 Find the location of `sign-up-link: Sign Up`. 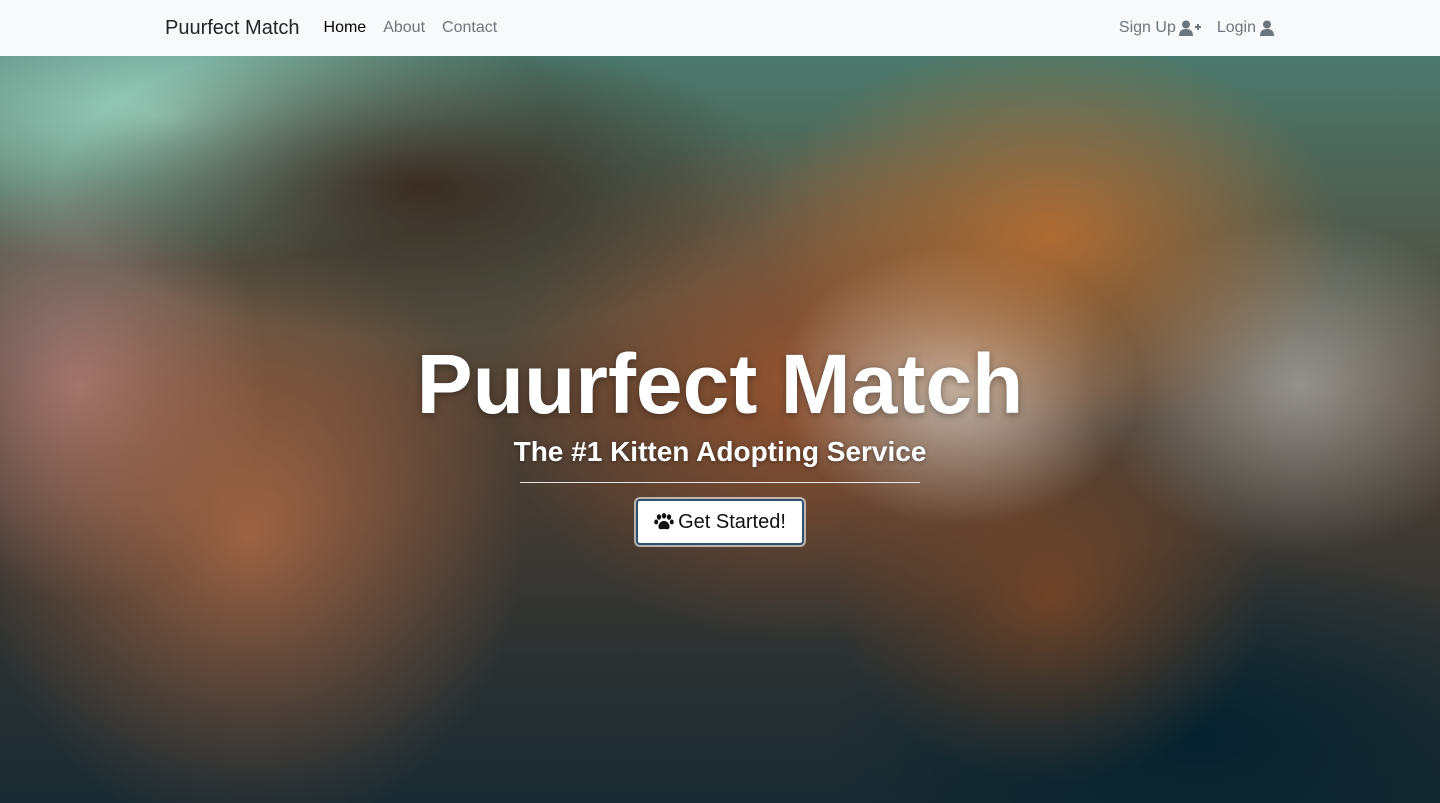

sign-up-link: Sign Up is located at coordinates (1160, 28).